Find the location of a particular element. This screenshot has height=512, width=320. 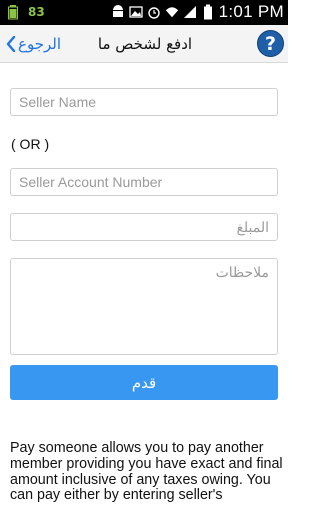

back-button: الرجوع is located at coordinates (33, 44).